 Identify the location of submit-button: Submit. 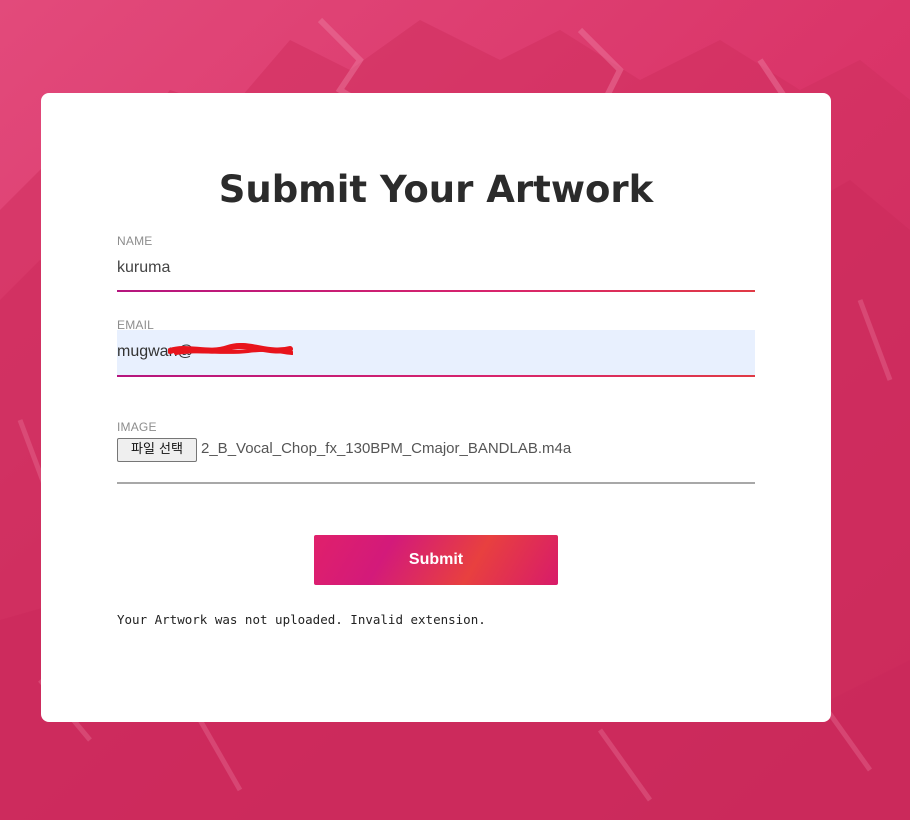
(436, 560).